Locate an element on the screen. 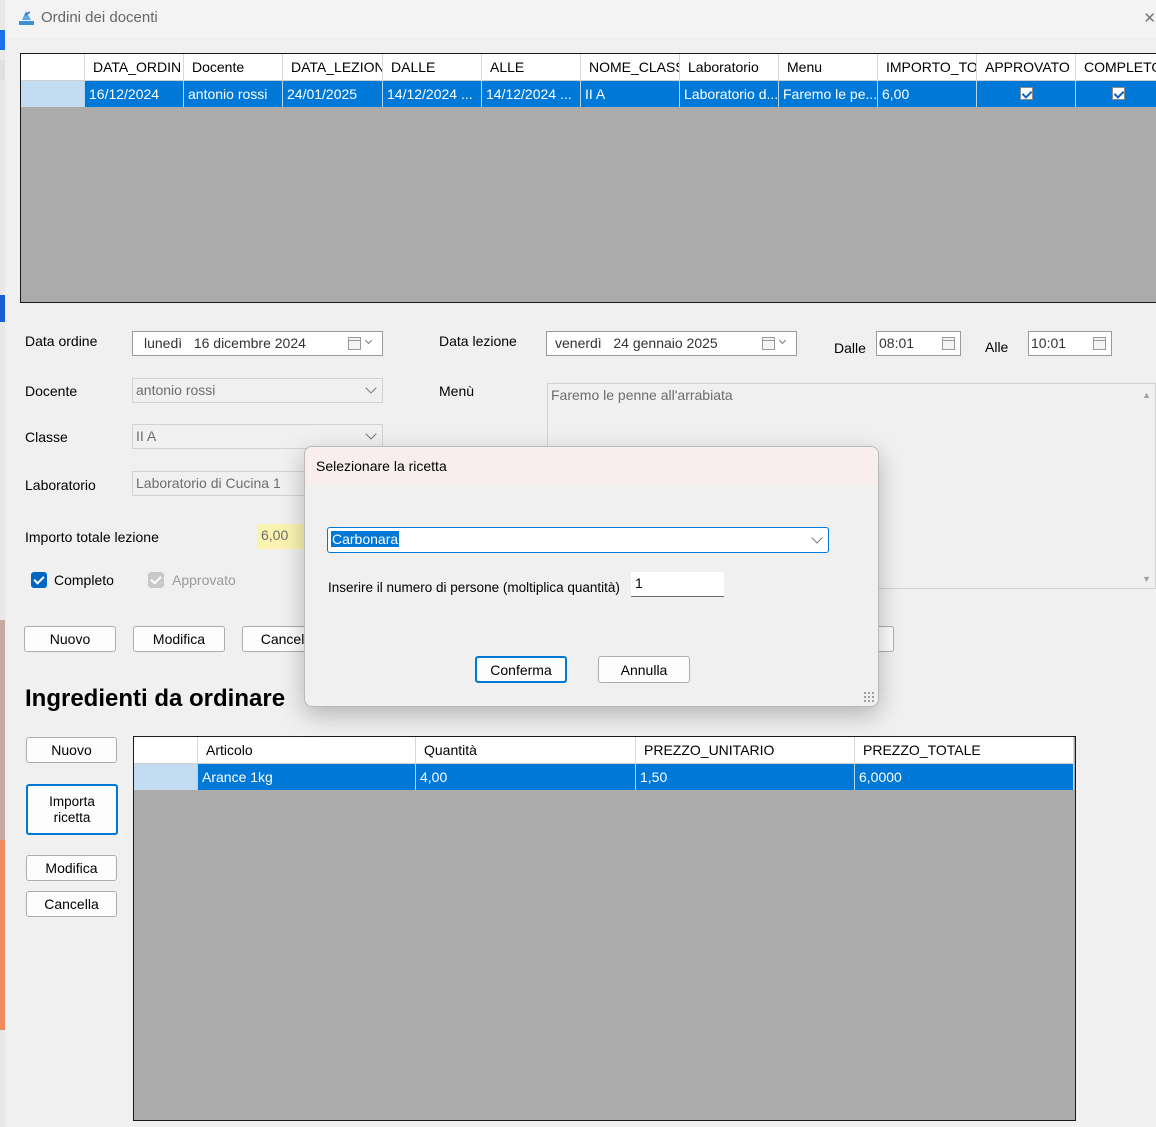  column-header: IMPORTO_TO is located at coordinates (927, 67).